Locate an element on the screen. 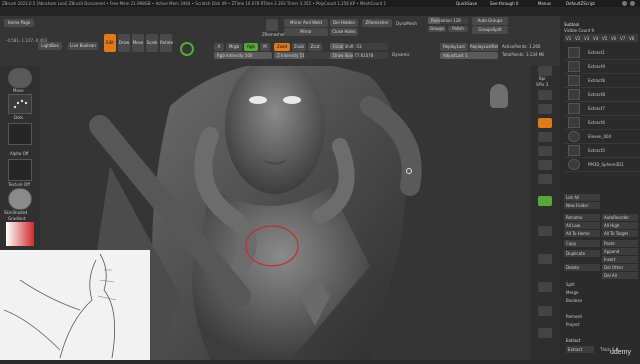 Image resolution: width=640 pixels, height=364 pixels. subtool-item: Extract9 is located at coordinates (602, 67).